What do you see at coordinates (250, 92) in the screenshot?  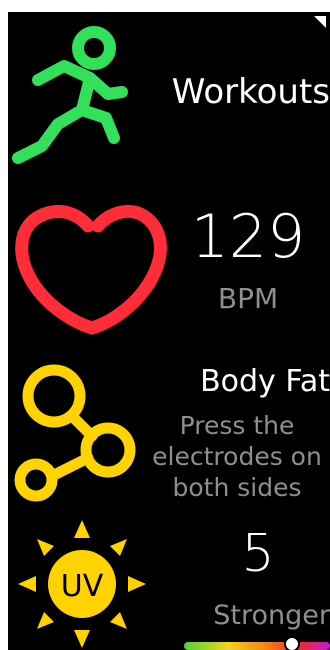 I see `workouts-label: Workouts` at bounding box center [250, 92].